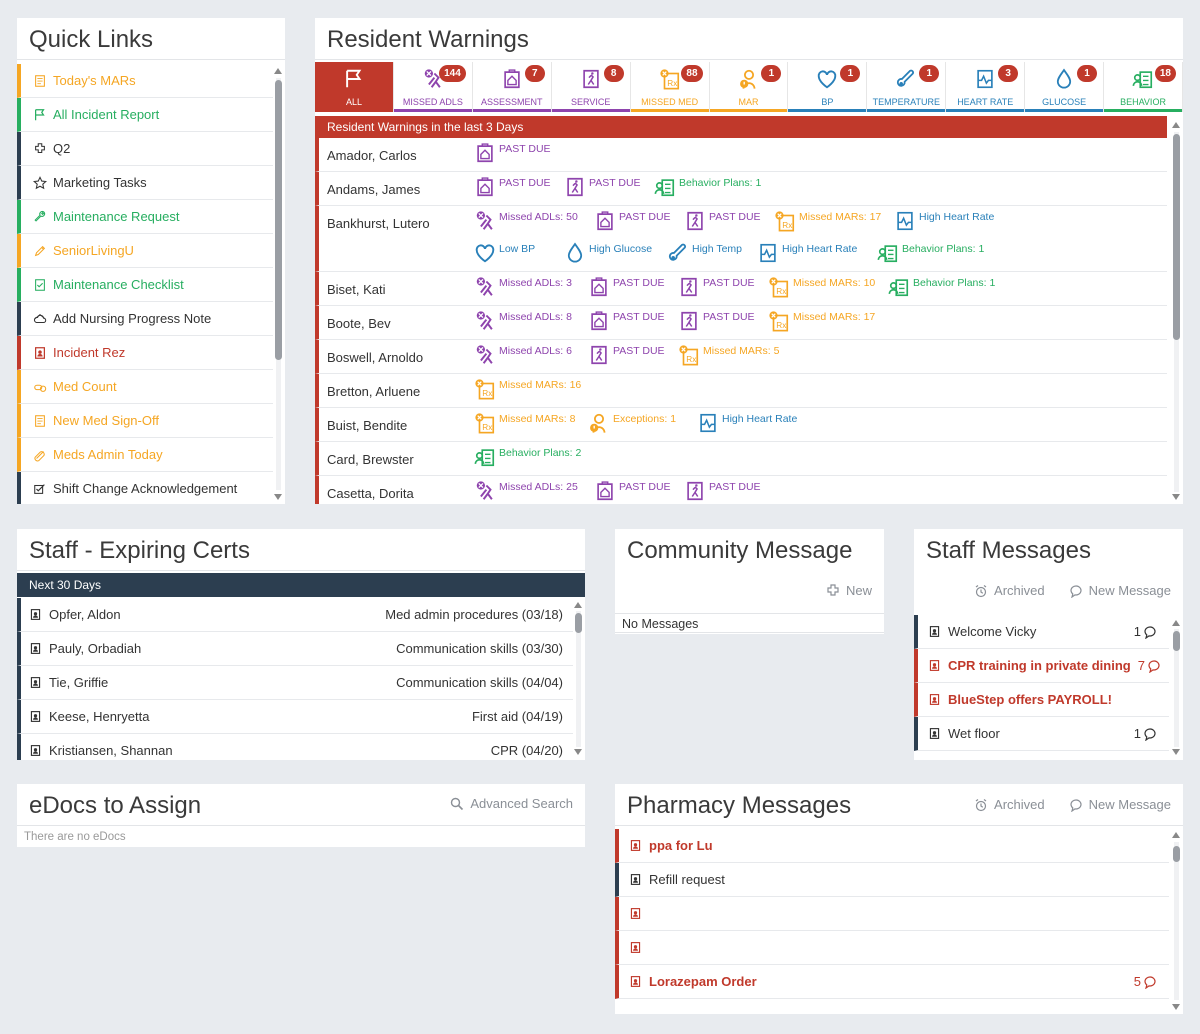 The image size is (1200, 1034). What do you see at coordinates (527, 457) in the screenshot?
I see `warning-item: Behavior Plans: 2` at bounding box center [527, 457].